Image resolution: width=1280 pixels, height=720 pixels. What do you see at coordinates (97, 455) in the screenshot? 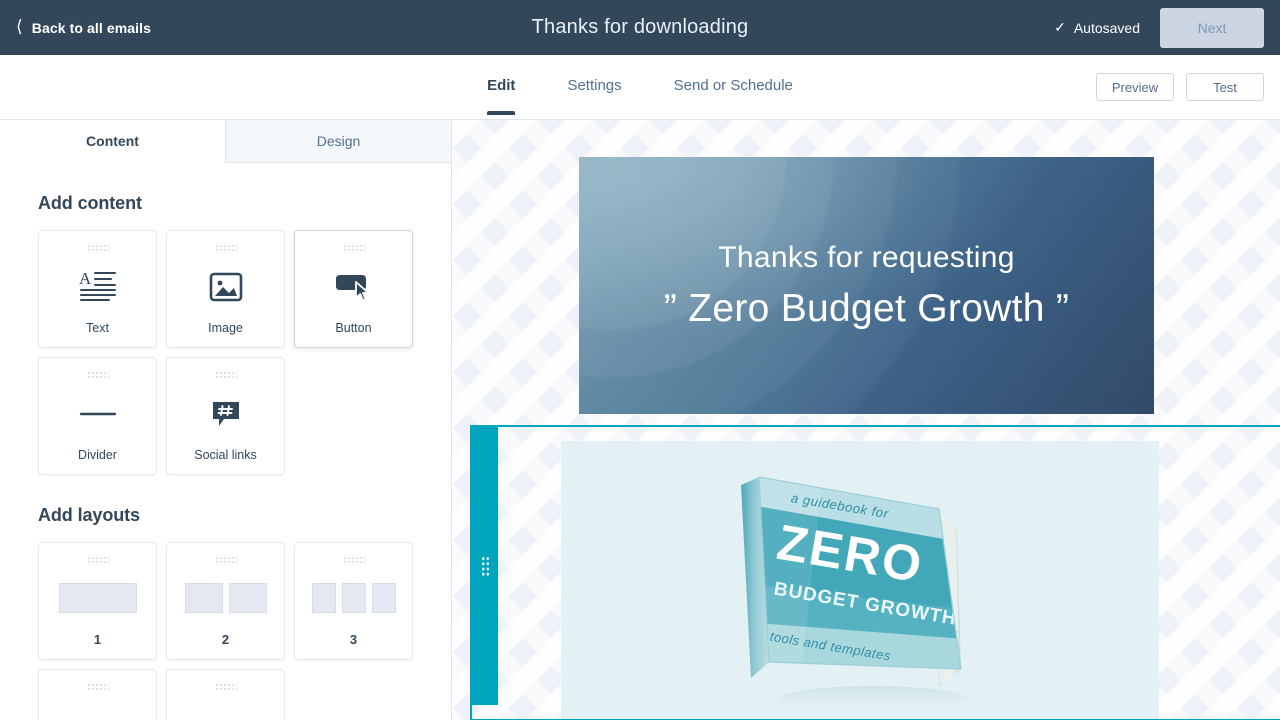
I see `content-card-label: Divider` at bounding box center [97, 455].